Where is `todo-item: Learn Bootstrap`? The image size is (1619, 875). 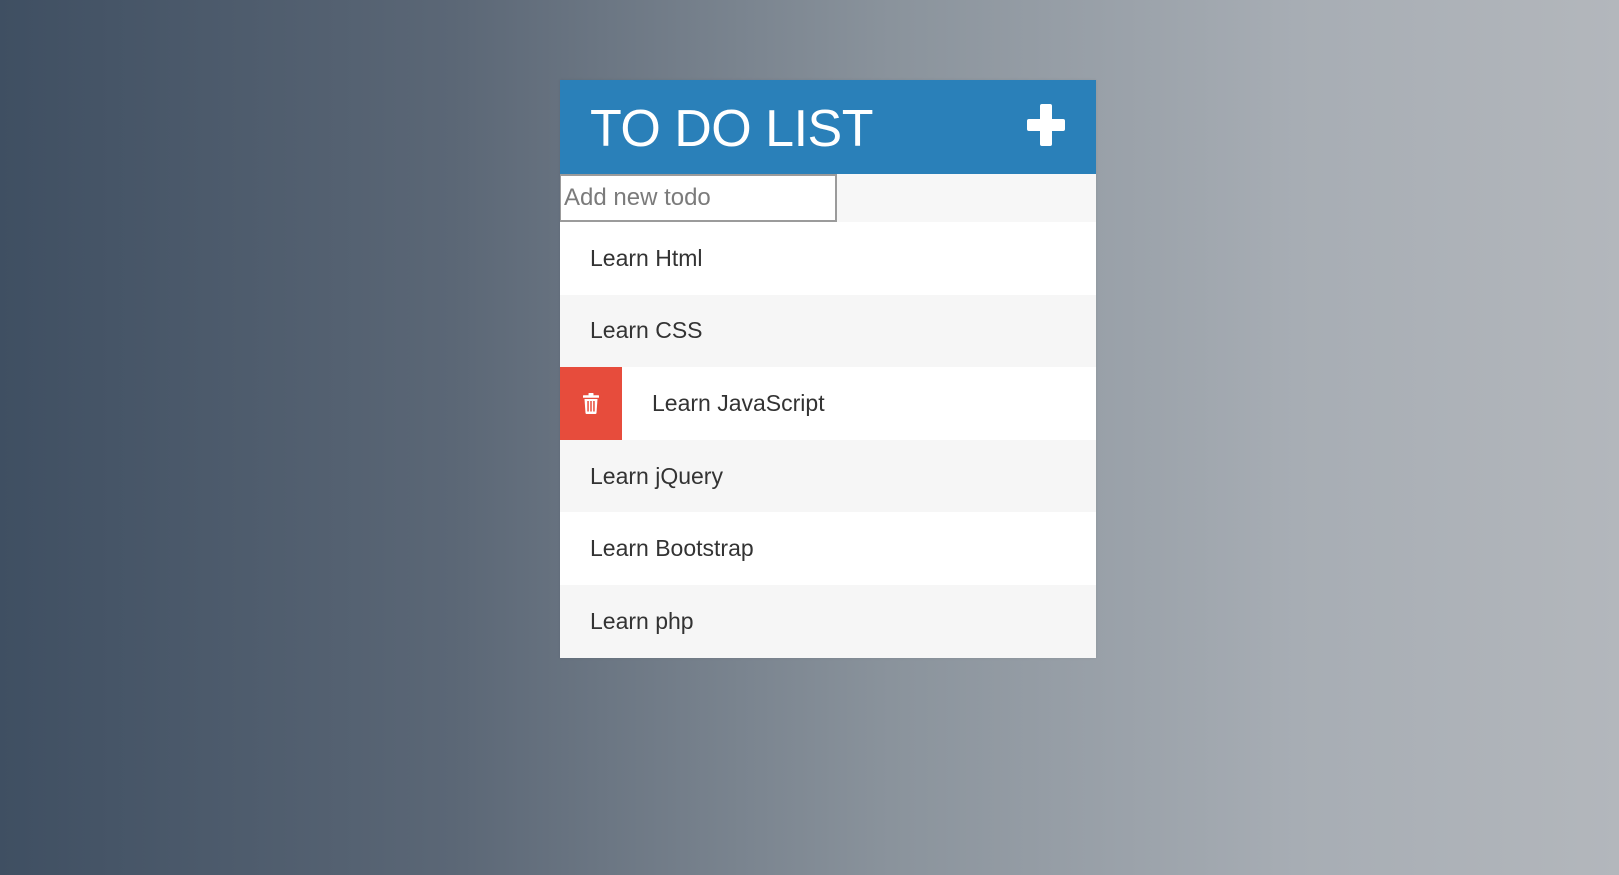 todo-item: Learn Bootstrap is located at coordinates (828, 548).